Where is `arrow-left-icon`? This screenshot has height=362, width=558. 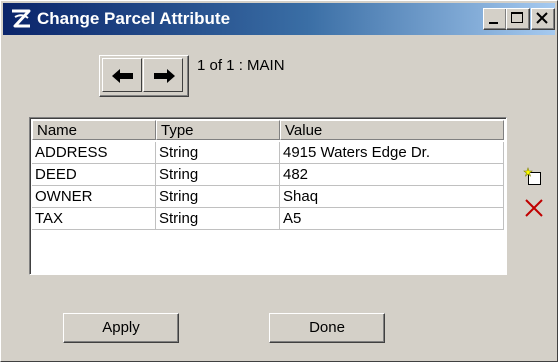 arrow-left-icon is located at coordinates (122, 76).